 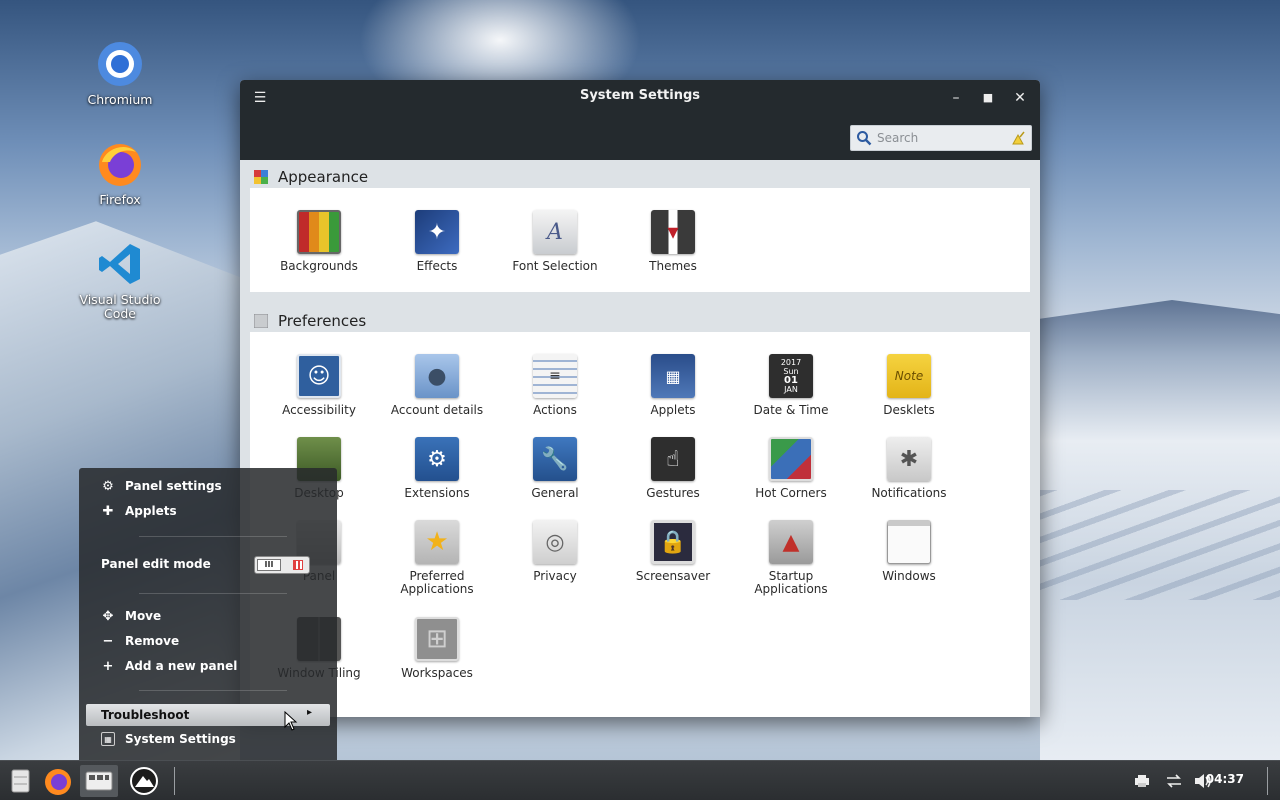 I want to click on item-label: Startup Applications, so click(x=791, y=582).